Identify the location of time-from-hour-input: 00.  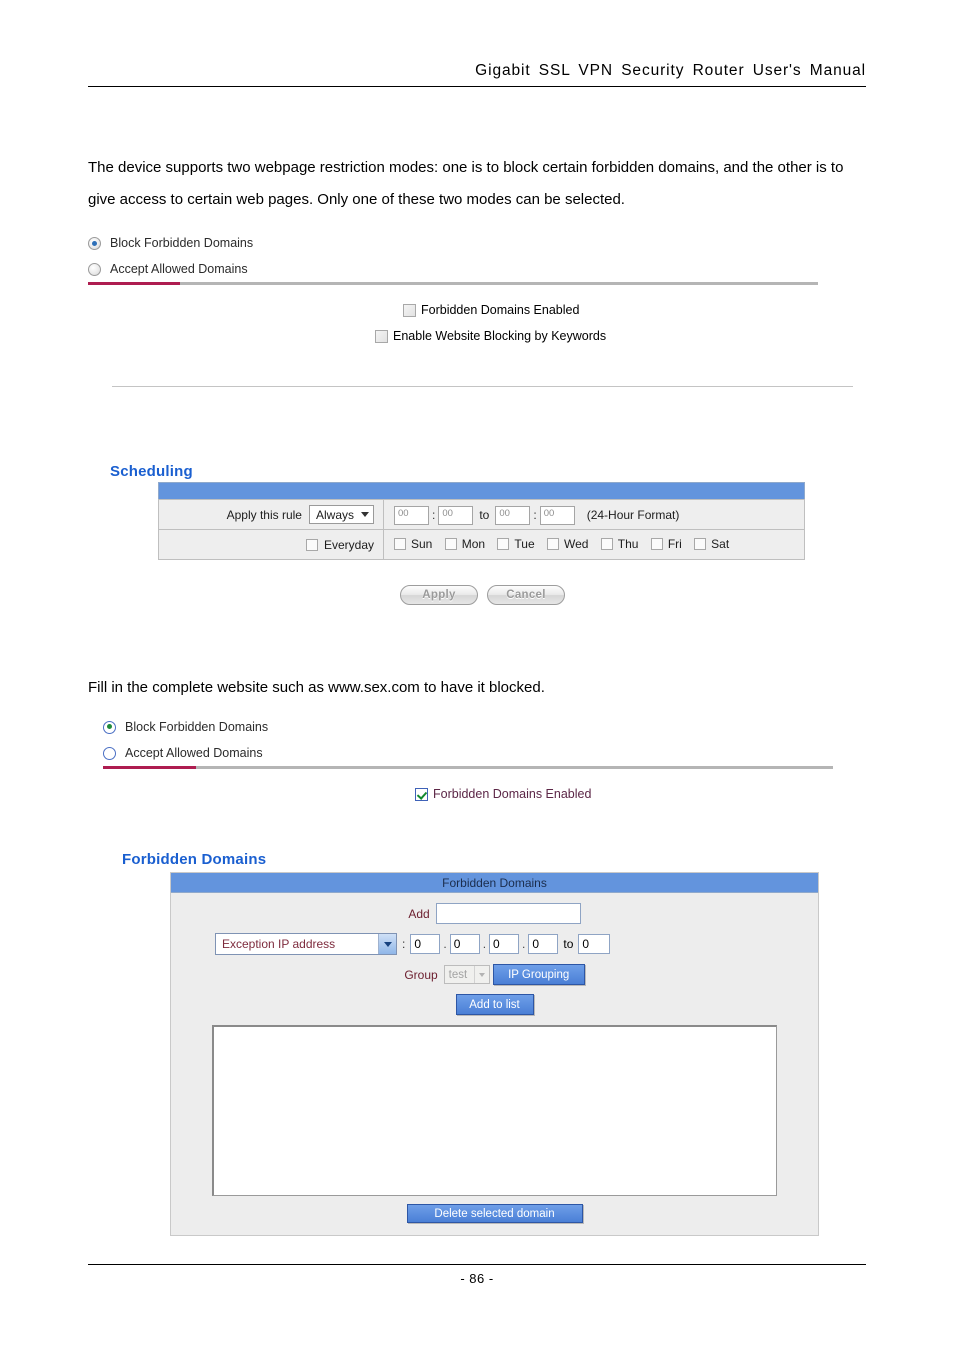
(411, 515).